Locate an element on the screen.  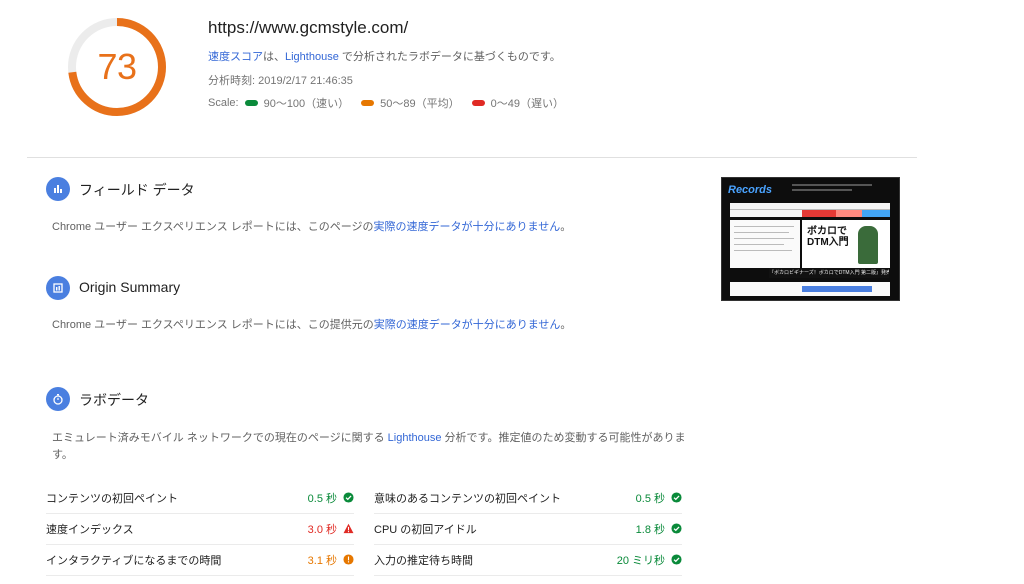
desc-text-1: は、 is located at coordinates (274, 57).